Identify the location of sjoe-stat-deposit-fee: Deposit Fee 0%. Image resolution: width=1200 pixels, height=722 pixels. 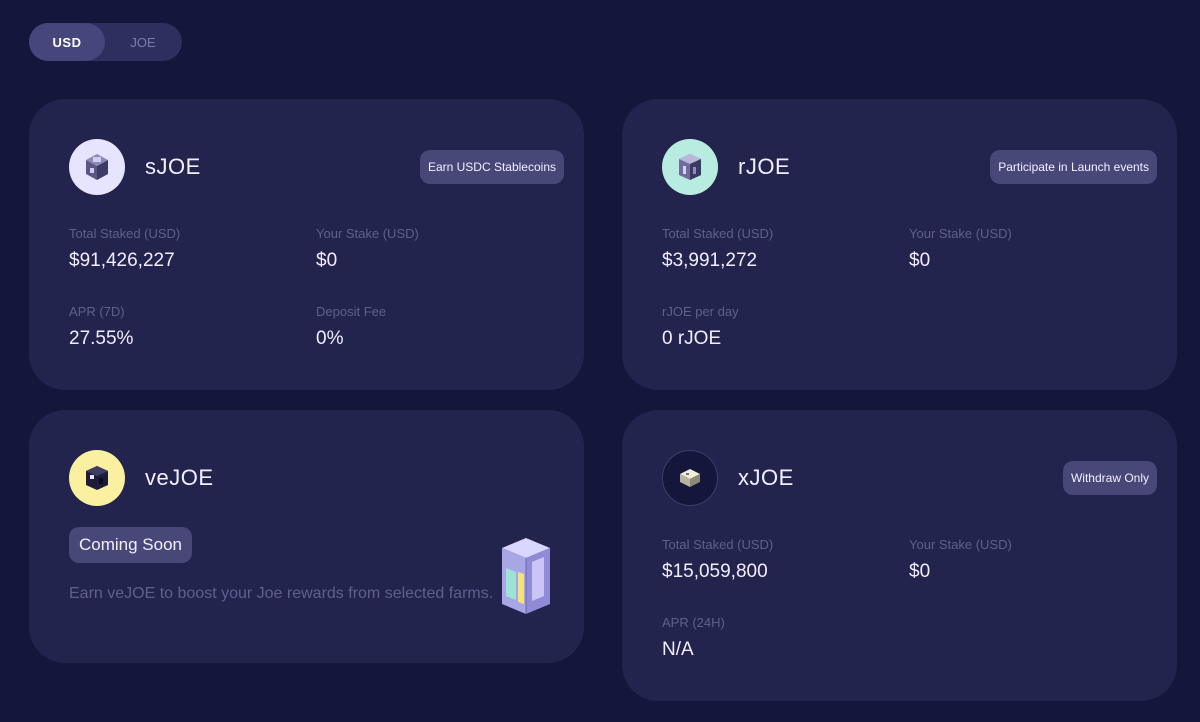
(351, 327).